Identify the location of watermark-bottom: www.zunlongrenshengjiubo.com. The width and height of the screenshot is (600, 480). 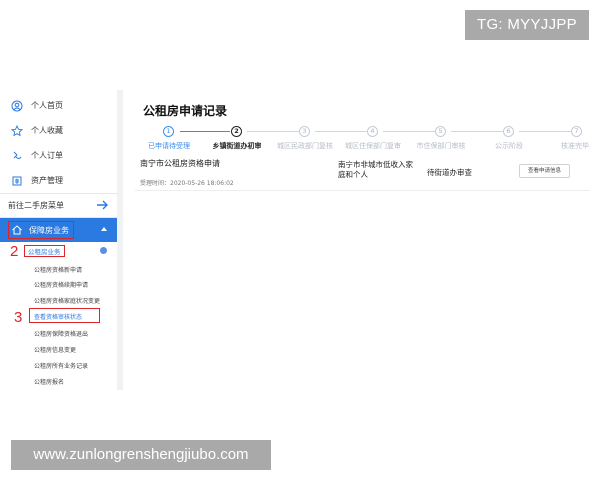
(141, 455).